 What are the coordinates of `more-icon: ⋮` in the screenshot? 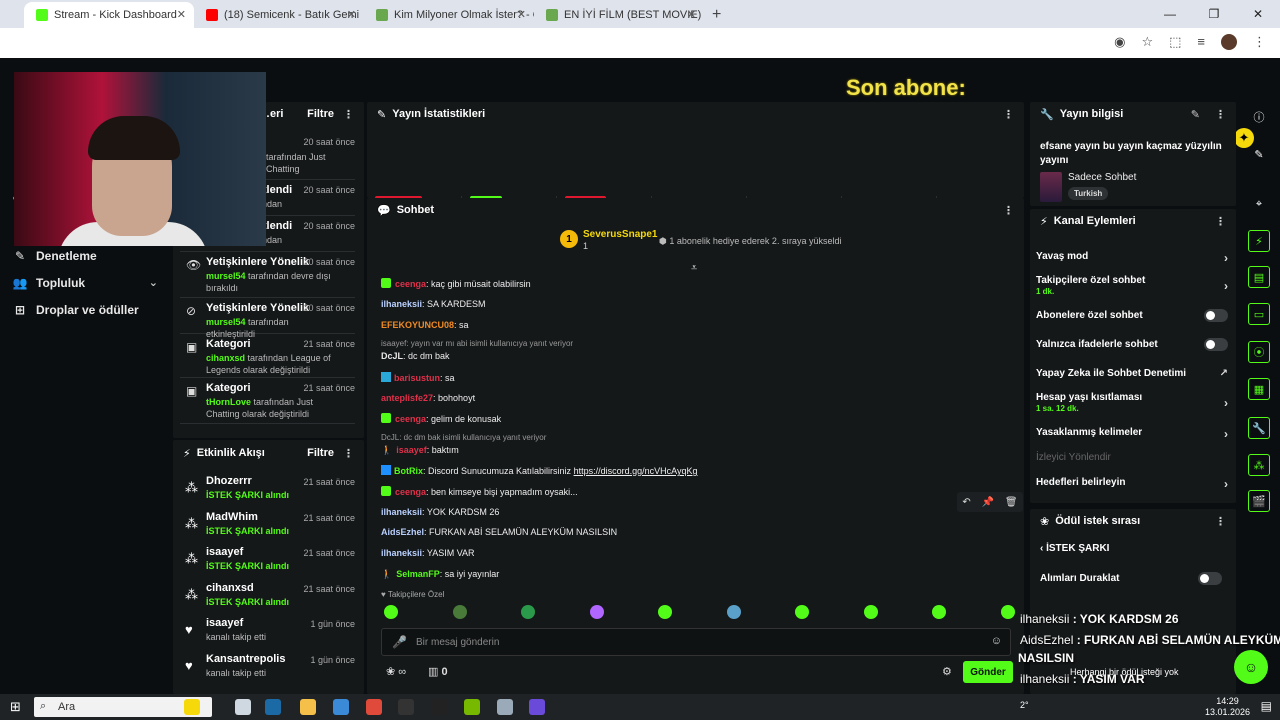 It's located at (1259, 42).